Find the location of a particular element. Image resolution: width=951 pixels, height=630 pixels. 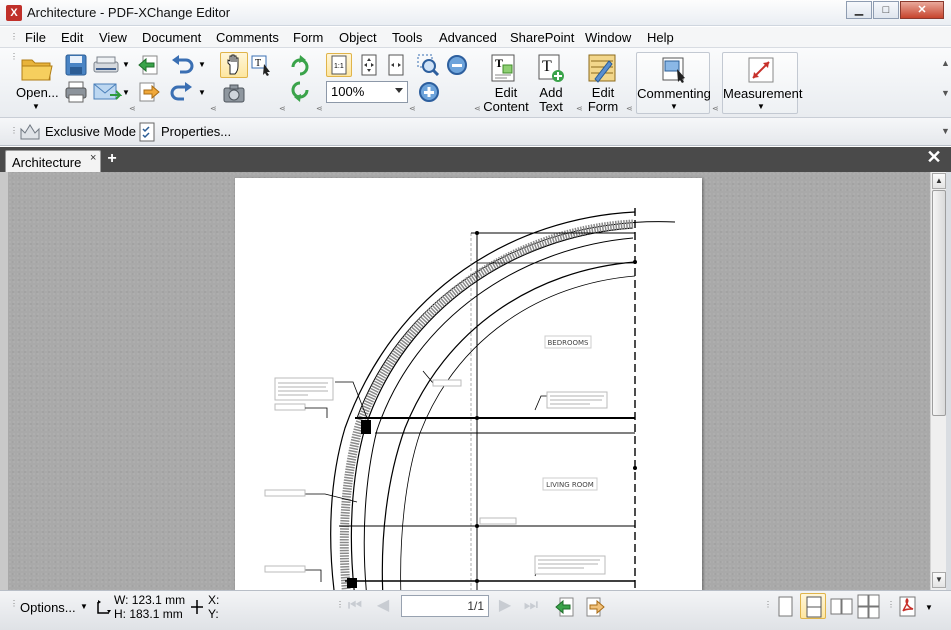

fit-width-icon is located at coordinates (396, 65).